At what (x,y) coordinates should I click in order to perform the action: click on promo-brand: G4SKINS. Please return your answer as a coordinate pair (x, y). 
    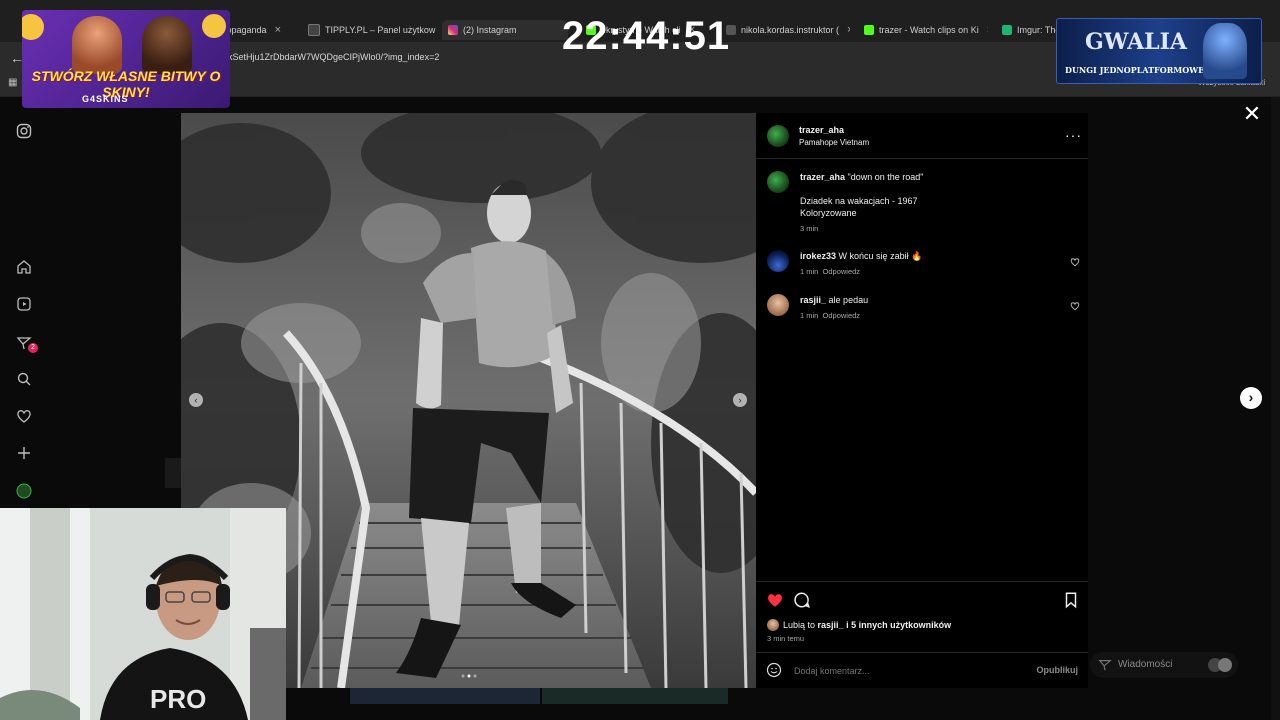
    Looking at the image, I should click on (105, 99).